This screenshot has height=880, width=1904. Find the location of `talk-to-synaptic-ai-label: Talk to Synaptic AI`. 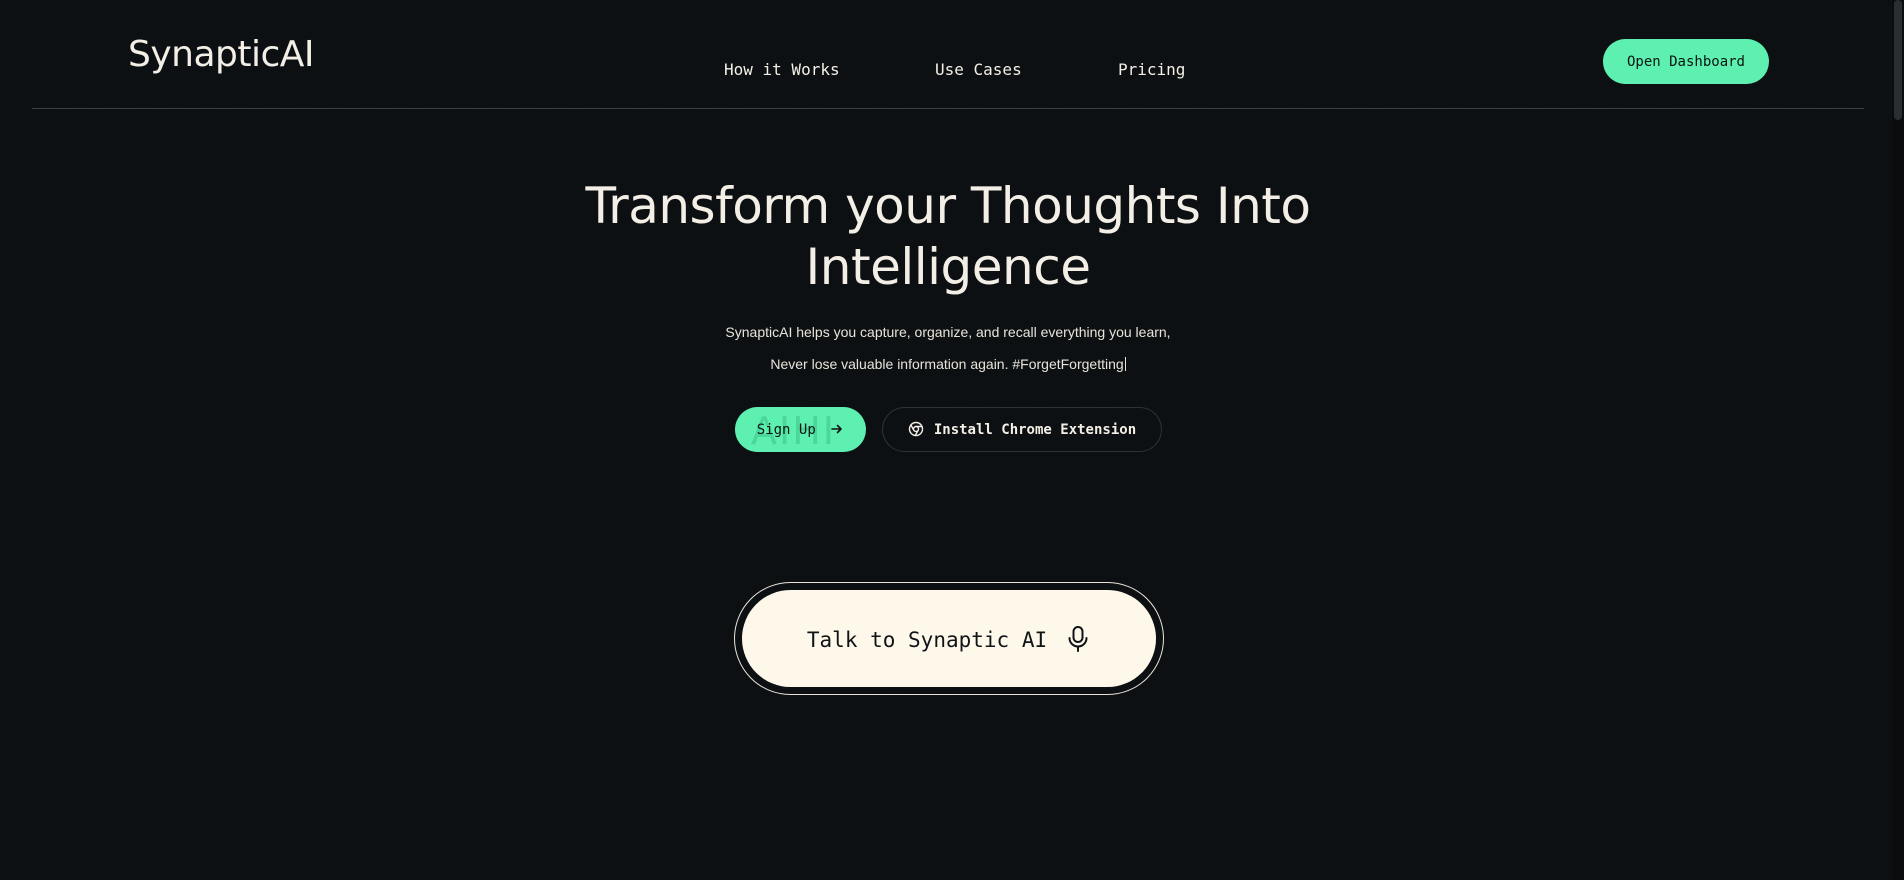

talk-to-synaptic-ai-label: Talk to Synaptic AI is located at coordinates (927, 639).